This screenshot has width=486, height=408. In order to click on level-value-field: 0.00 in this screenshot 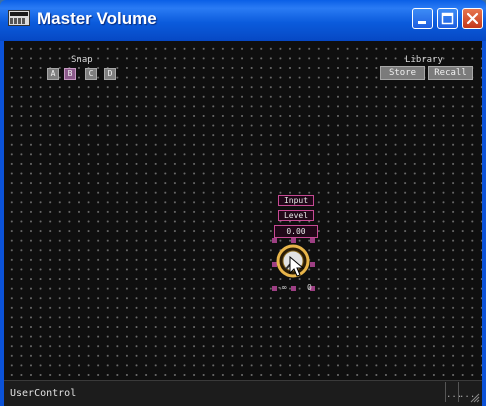, I will do `click(296, 231)`.